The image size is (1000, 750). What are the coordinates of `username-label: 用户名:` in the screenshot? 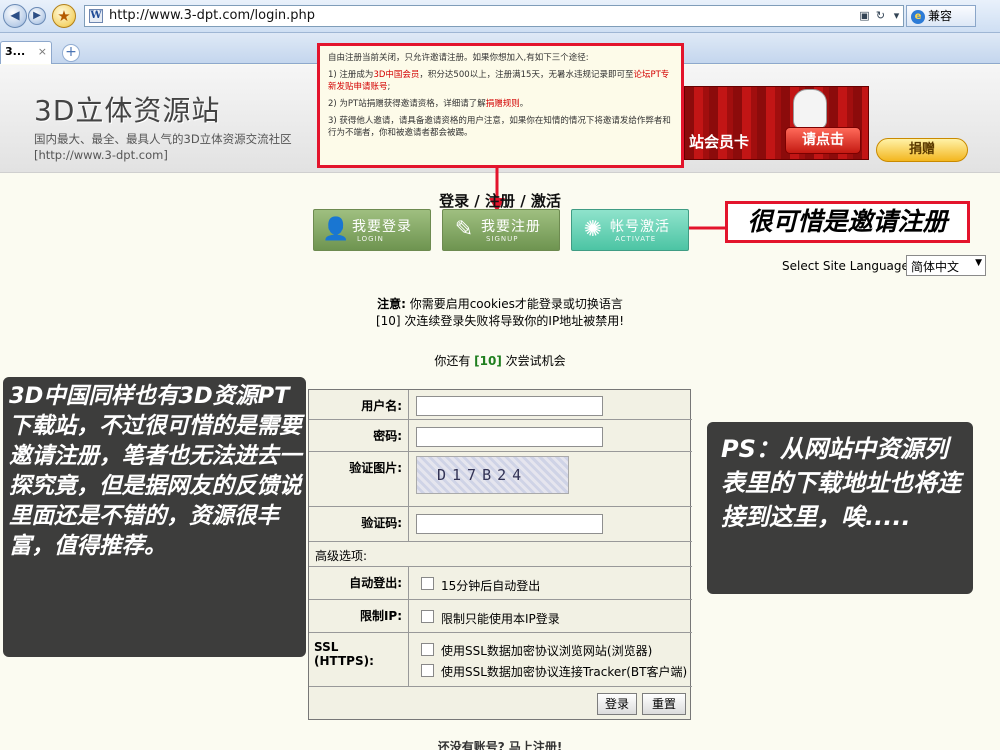 It's located at (359, 404).